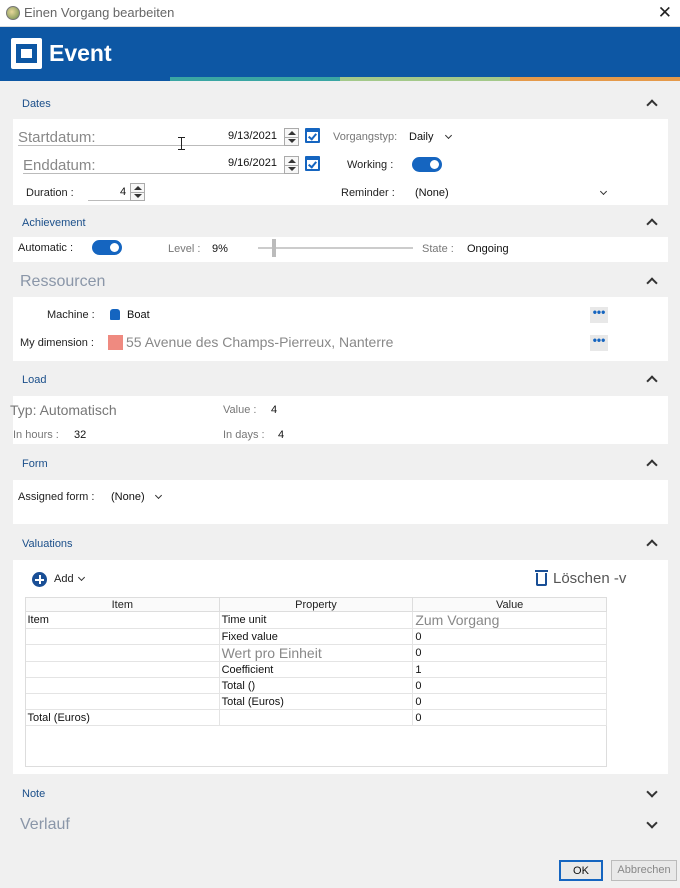 This screenshot has height=888, width=680. Describe the element at coordinates (85, 79) in the screenshot. I see `header-stripe-blue` at that location.